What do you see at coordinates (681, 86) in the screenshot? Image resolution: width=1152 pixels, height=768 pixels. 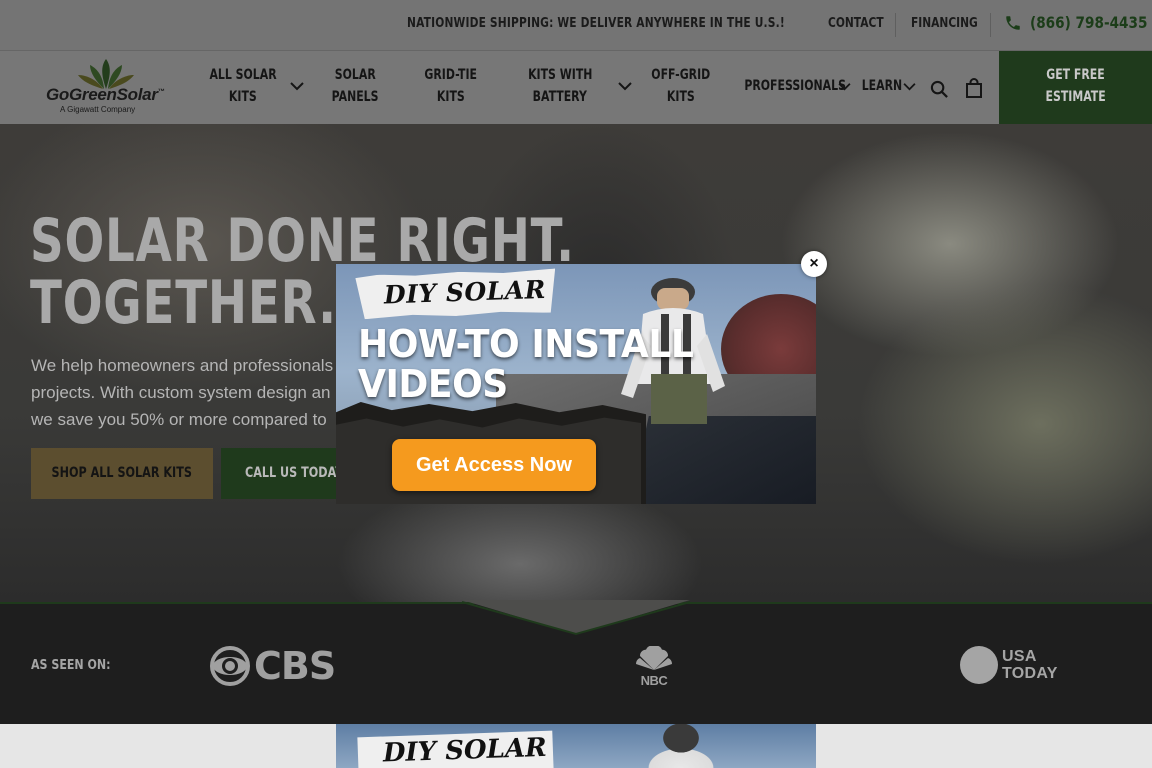 I see `nav-off-grid-kits: OFF-GRID KITS` at bounding box center [681, 86].